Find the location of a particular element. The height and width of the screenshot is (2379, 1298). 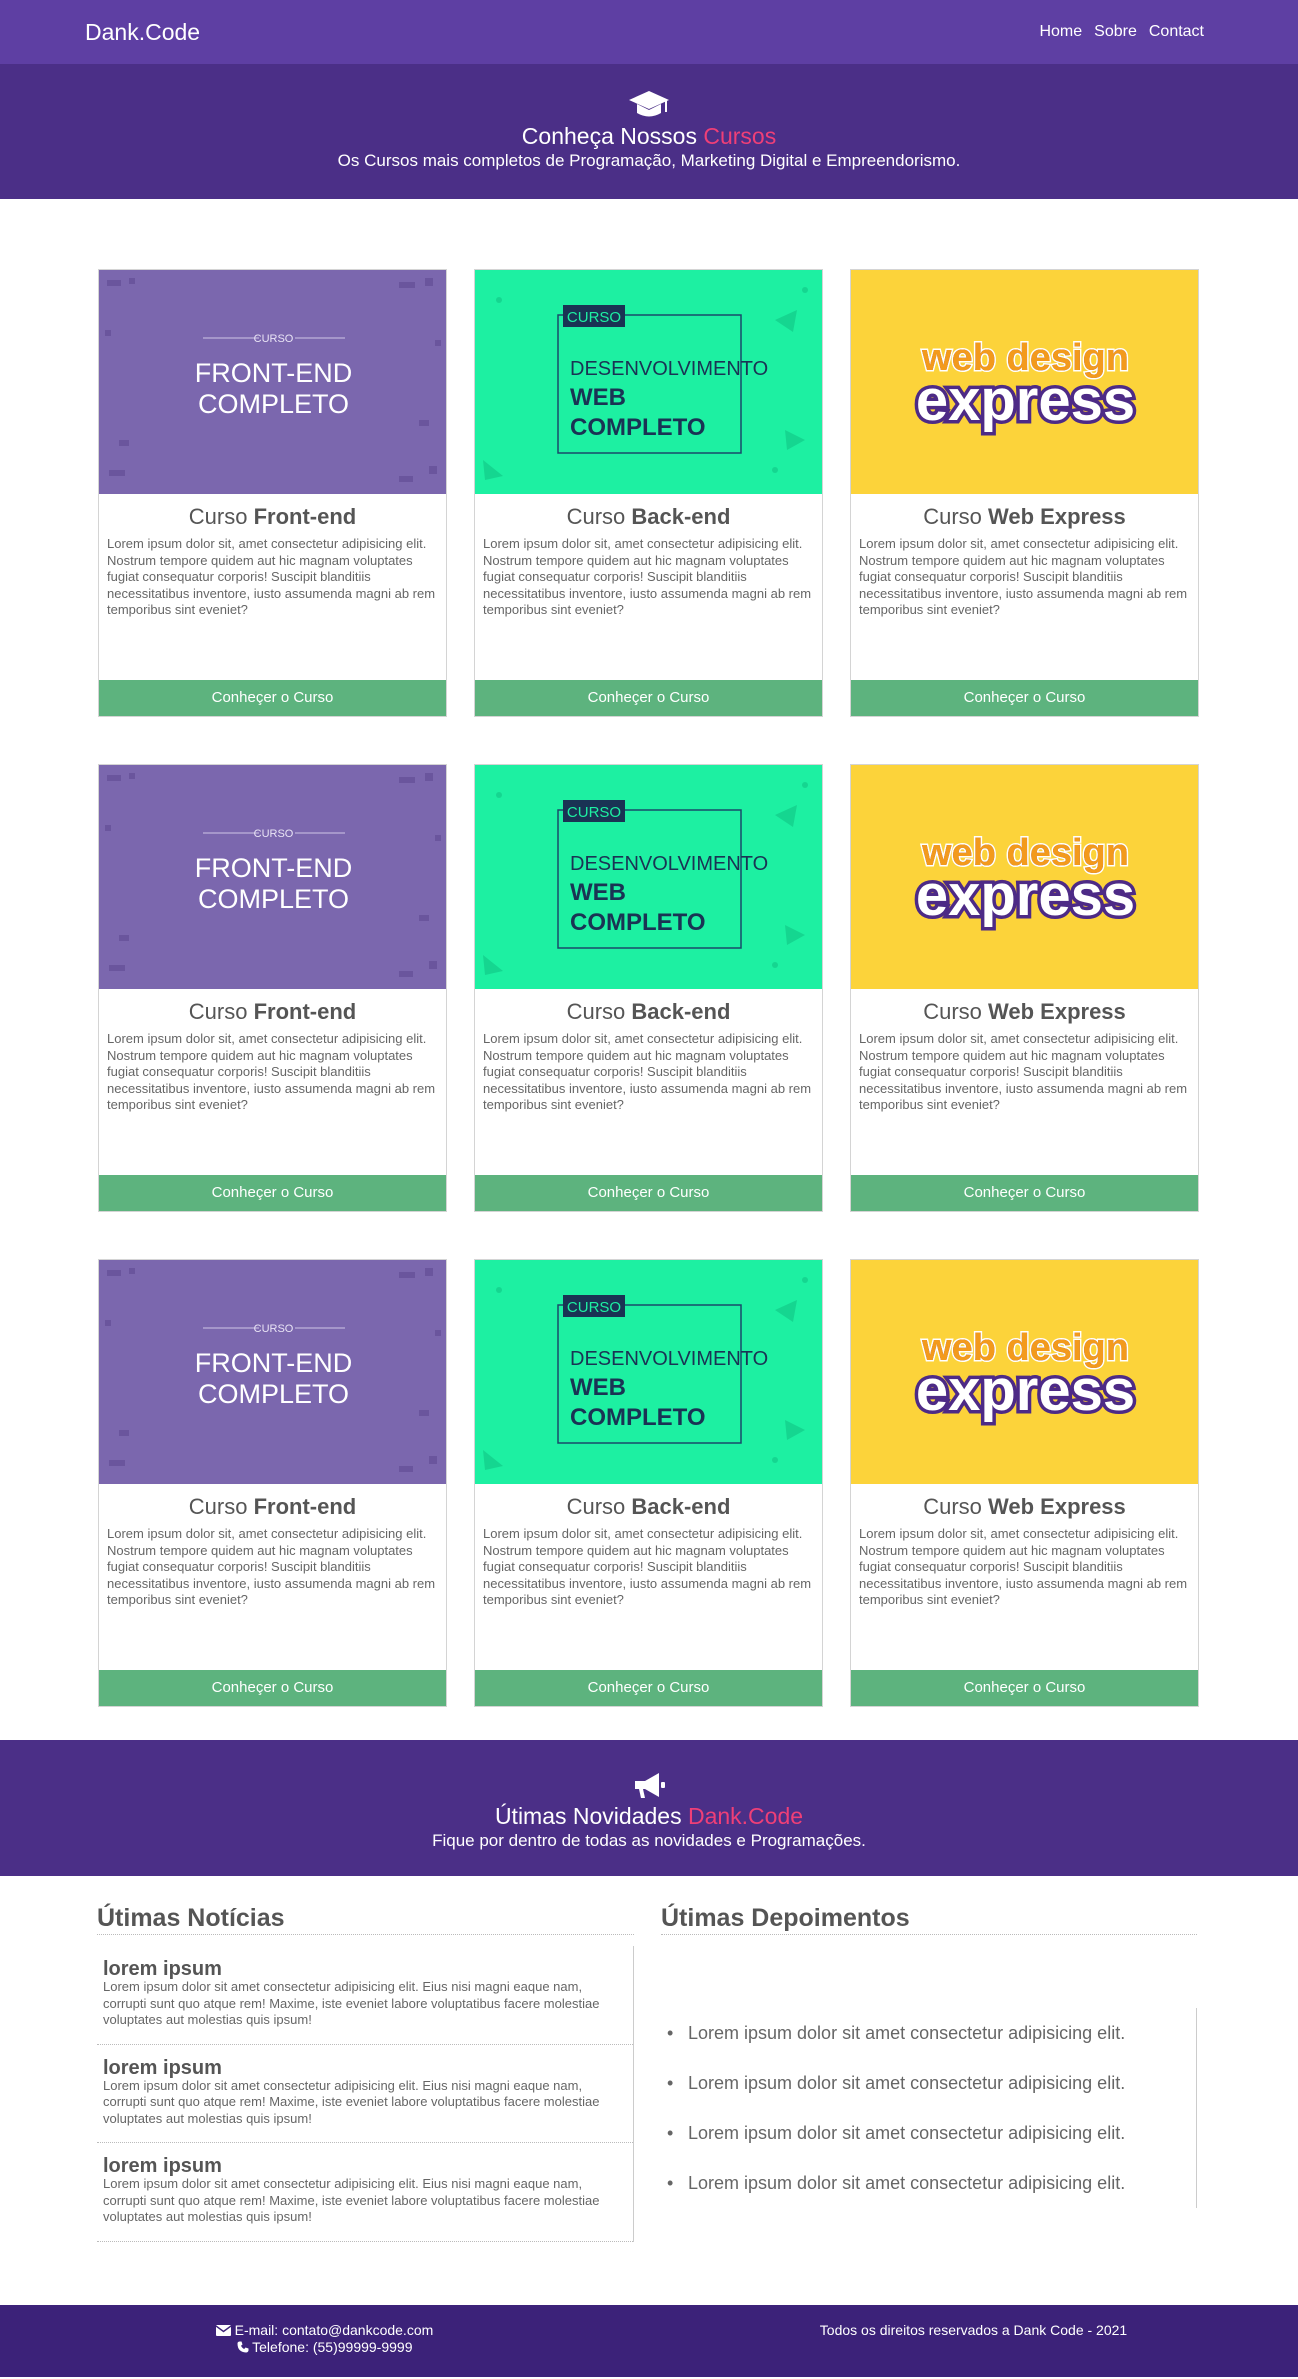

brand-logo: Dank.Code is located at coordinates (142, 32).